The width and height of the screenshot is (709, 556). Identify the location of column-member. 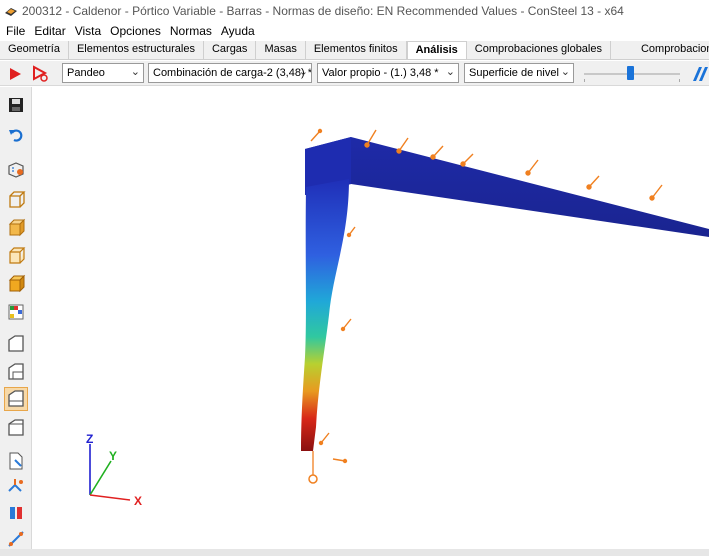
(325, 315).